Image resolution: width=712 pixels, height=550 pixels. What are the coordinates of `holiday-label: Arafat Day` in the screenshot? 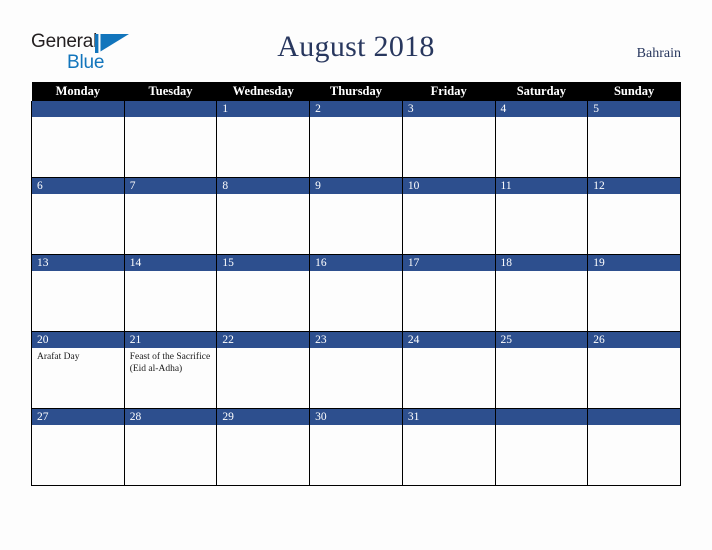 It's located at (58, 357).